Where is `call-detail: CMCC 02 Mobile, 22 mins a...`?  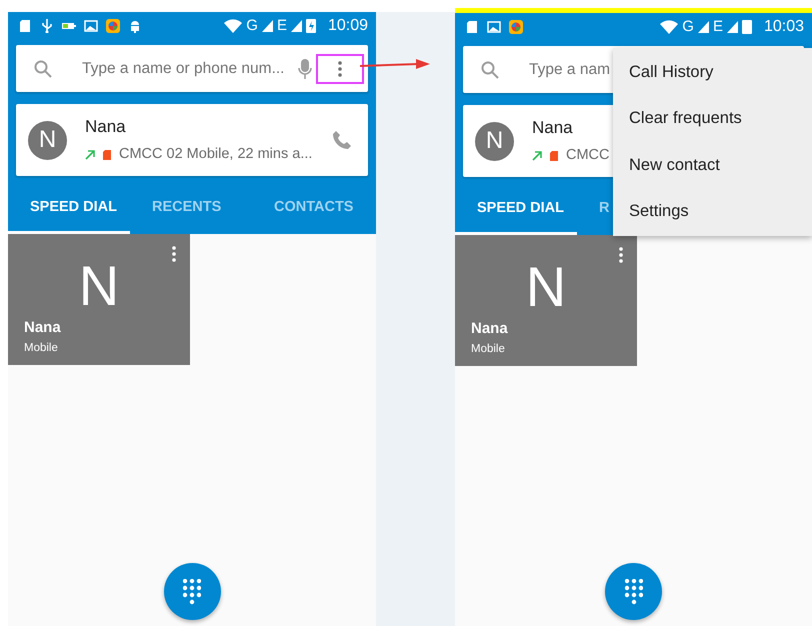
call-detail: CMCC 02 Mobile, 22 mins a... is located at coordinates (215, 154).